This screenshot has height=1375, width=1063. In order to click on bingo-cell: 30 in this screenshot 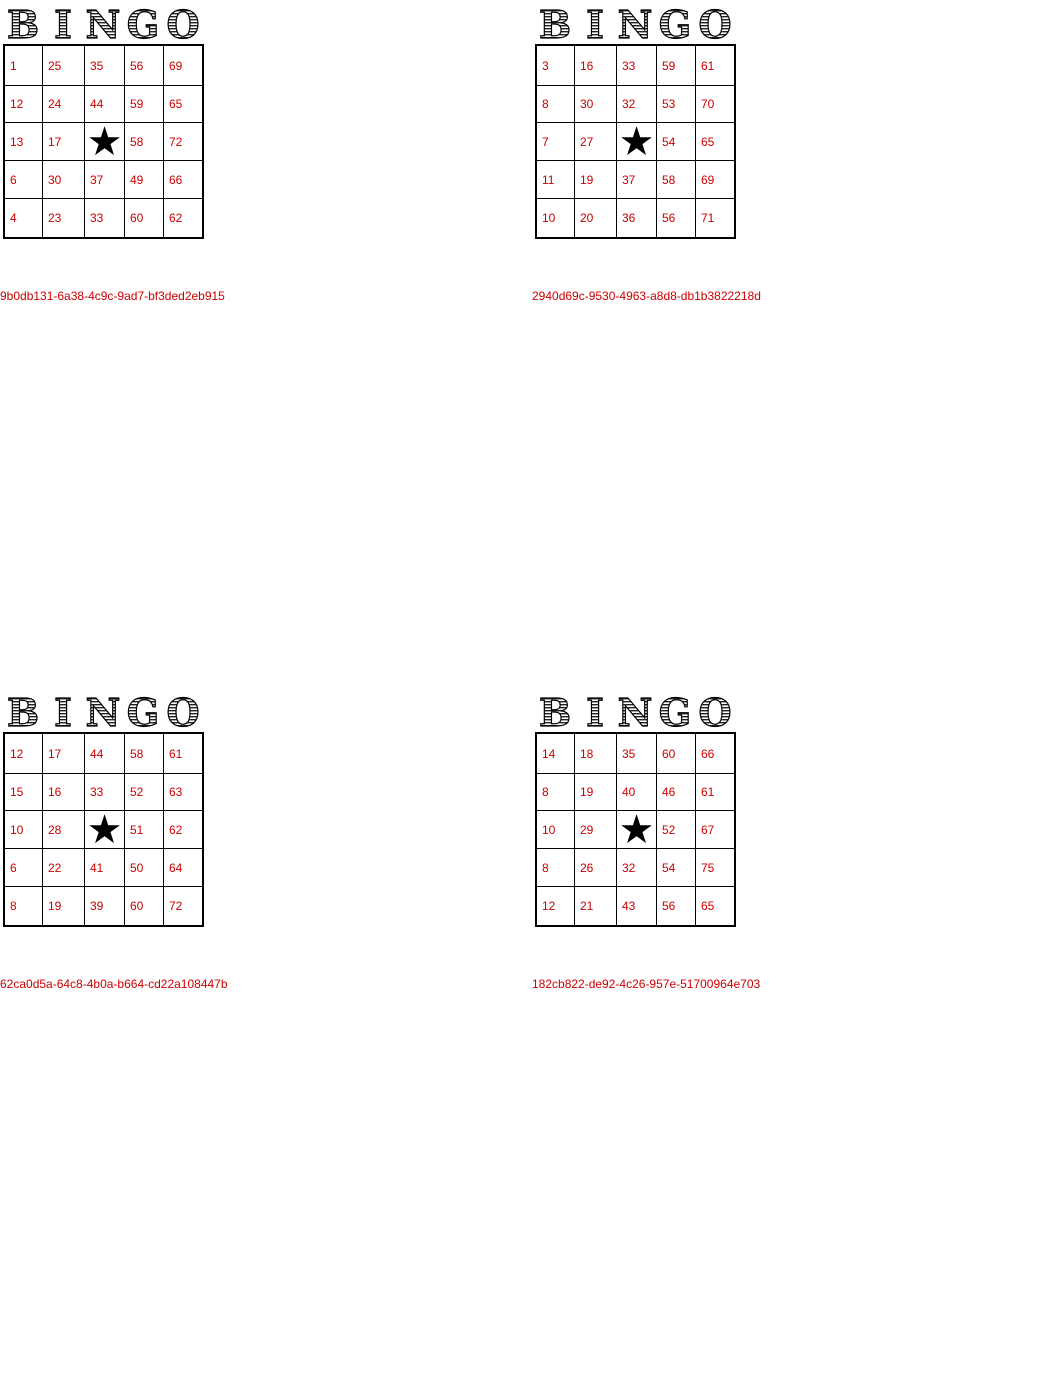, I will do `click(596, 104)`.